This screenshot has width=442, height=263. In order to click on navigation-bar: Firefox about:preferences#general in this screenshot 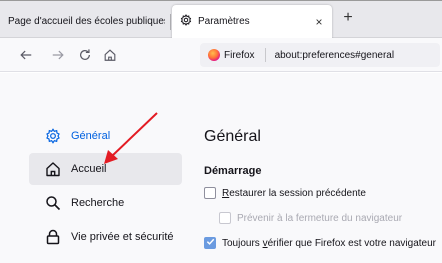, I will do `click(221, 55)`.